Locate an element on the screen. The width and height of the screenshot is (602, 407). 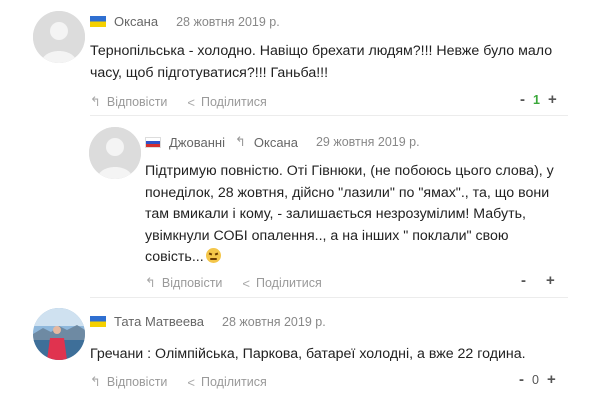
comment-date: 29 жовтня 2019 р. is located at coordinates (367, 142).